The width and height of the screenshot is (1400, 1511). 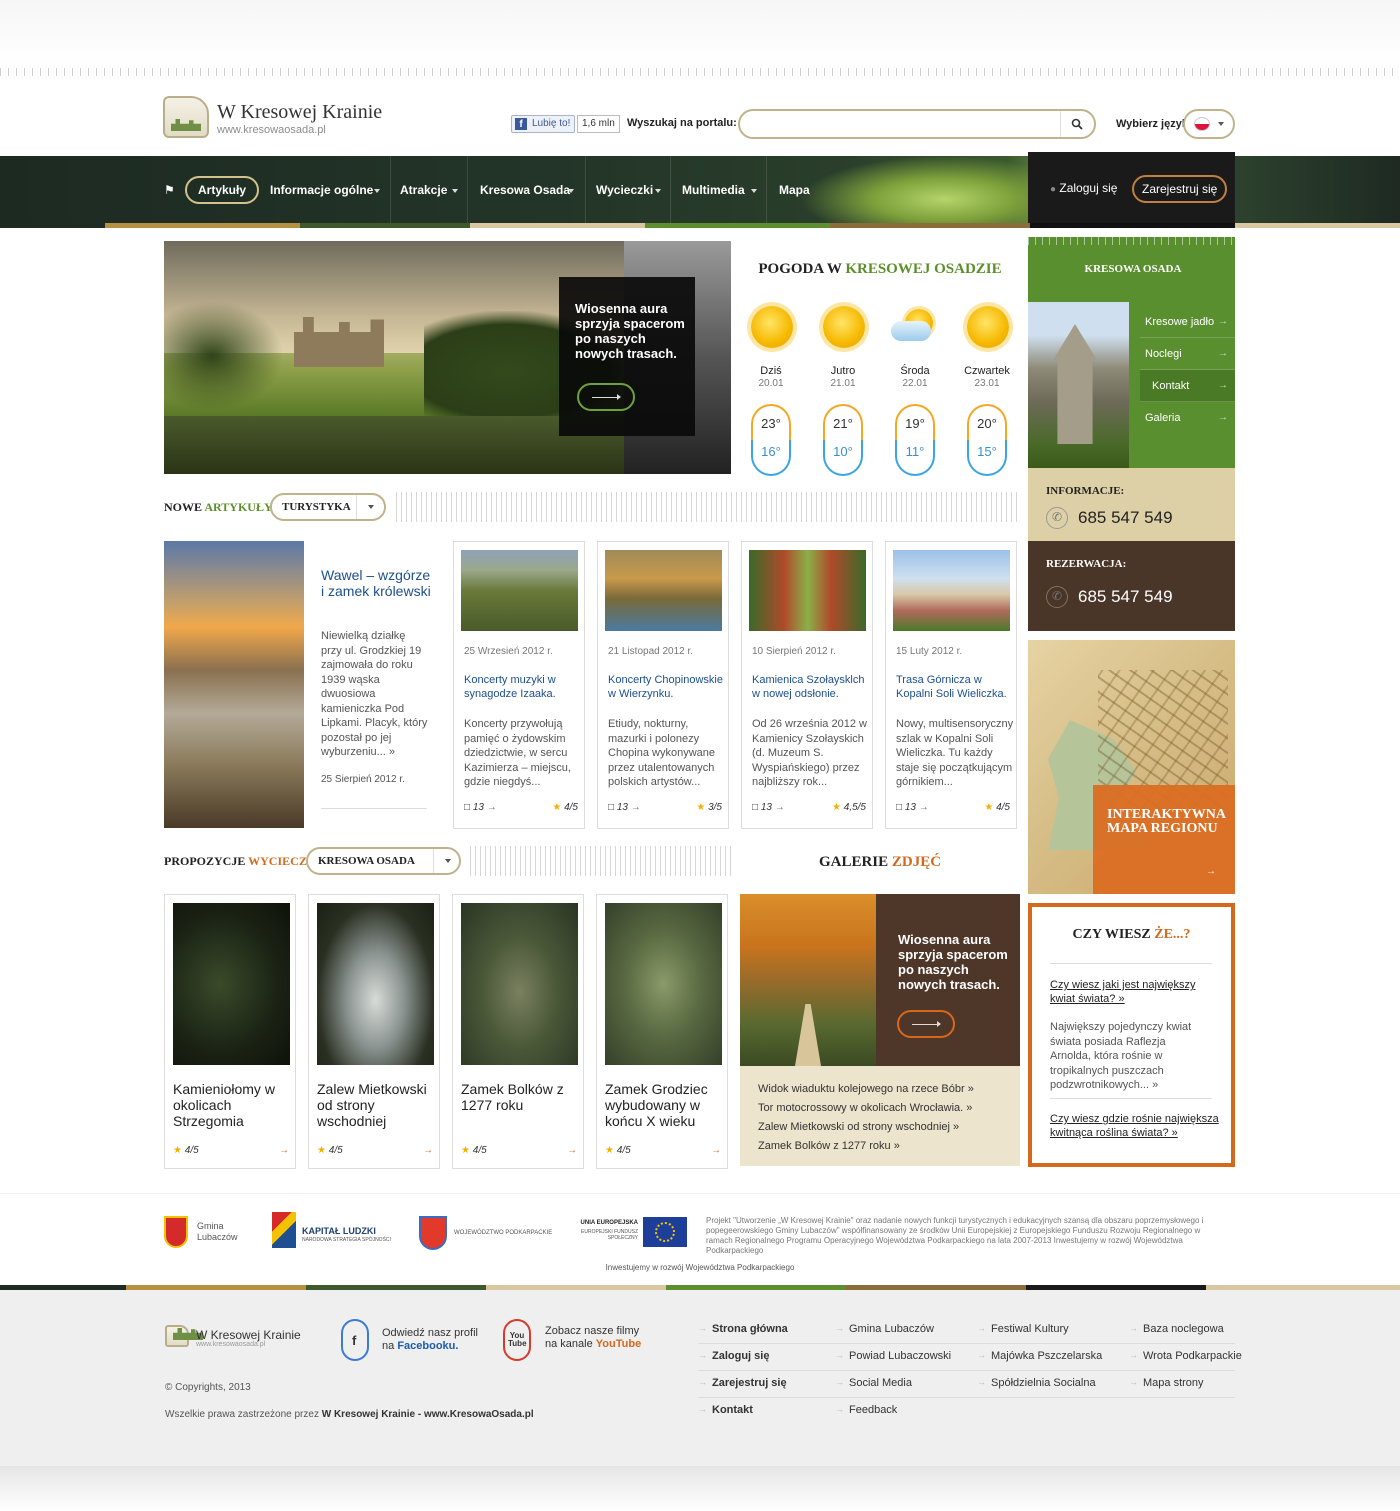 What do you see at coordinates (592, 1331) in the screenshot?
I see `yt-text: Zobacz nasze filmy` at bounding box center [592, 1331].